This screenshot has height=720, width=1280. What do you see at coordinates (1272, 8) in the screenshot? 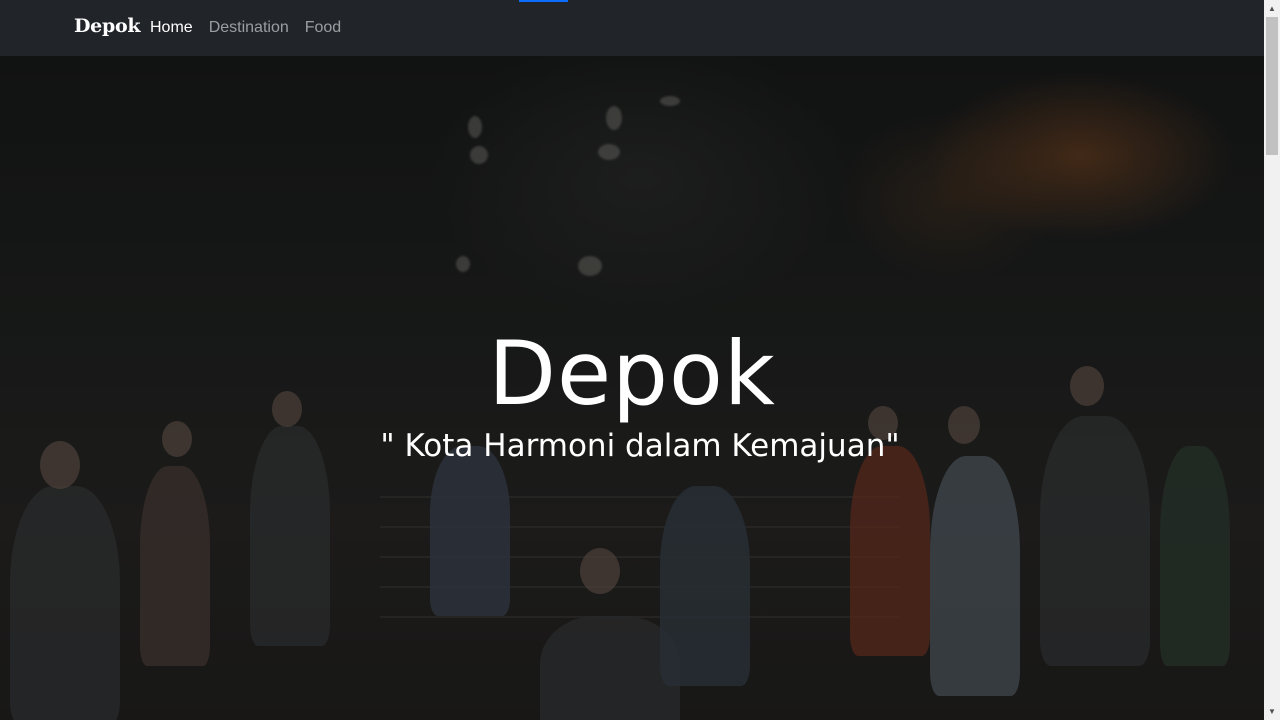
I see `scroll-up-arrow-icon: ▲` at bounding box center [1272, 8].